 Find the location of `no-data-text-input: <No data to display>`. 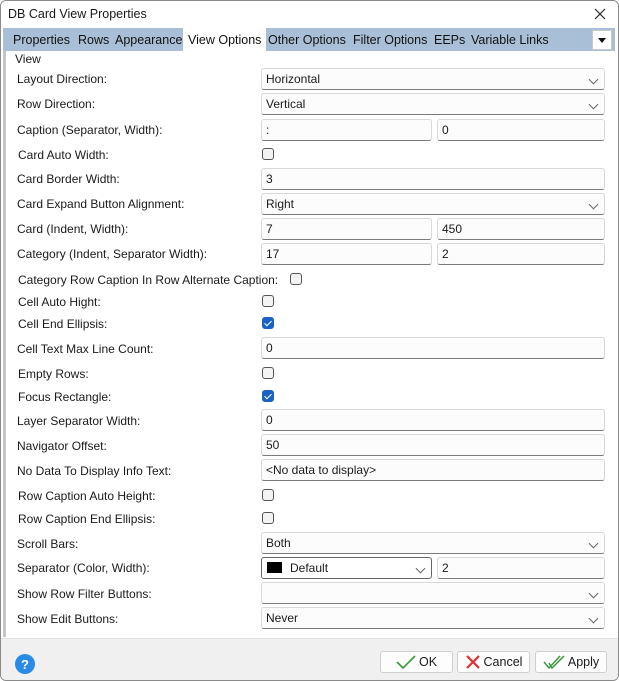

no-data-text-input: <No data to display> is located at coordinates (433, 470).